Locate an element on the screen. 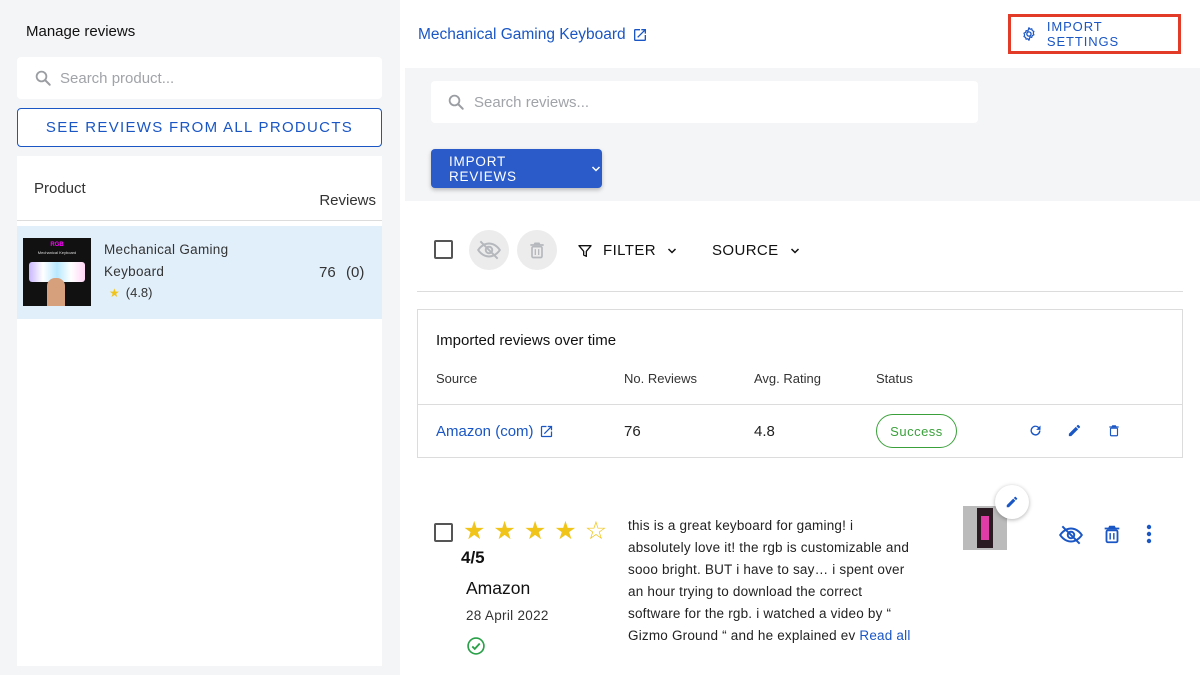  source-column-header: Source is located at coordinates (457, 378).